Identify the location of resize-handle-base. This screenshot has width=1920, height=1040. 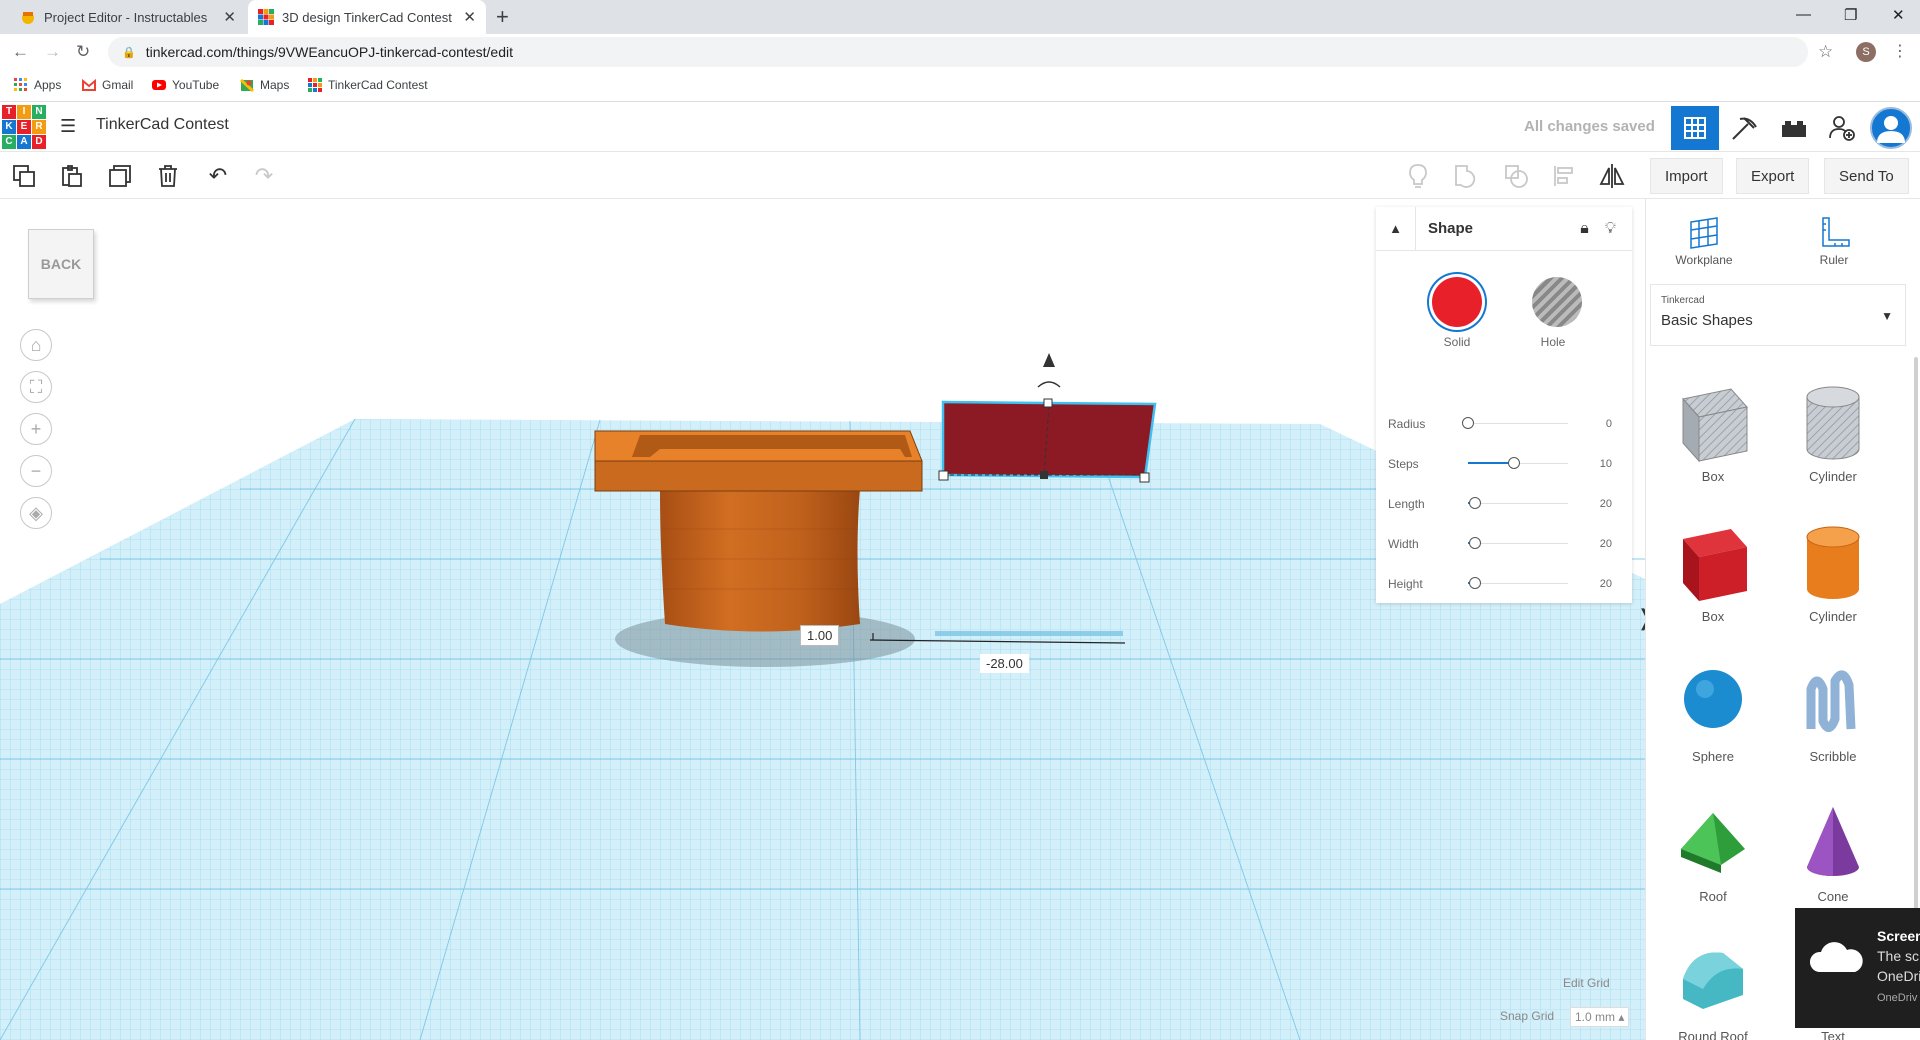
(1044, 475).